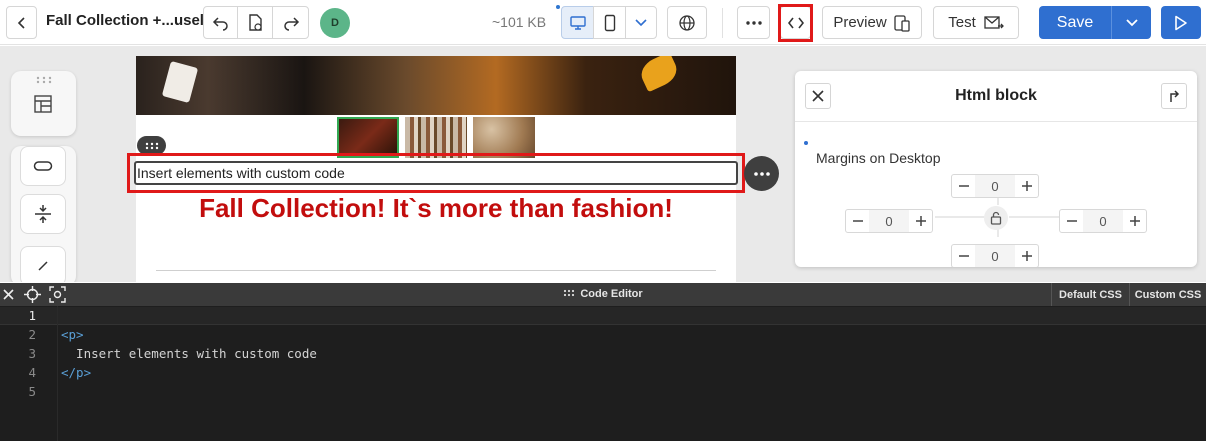 The width and height of the screenshot is (1206, 441). I want to click on notification-dot, so click(558, 7).